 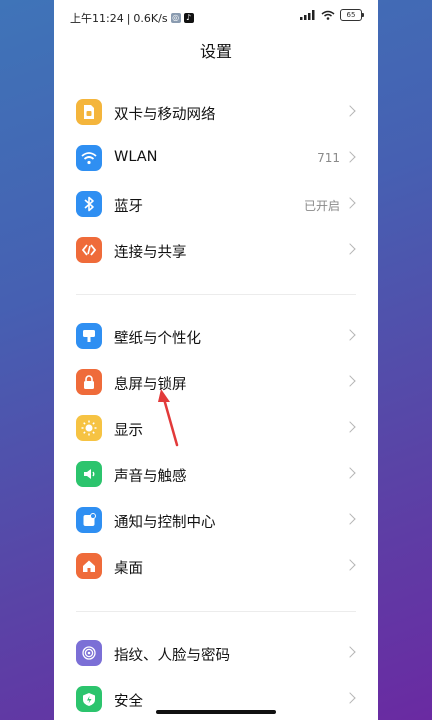 I want to click on wallpaper-icon, so click(x=89, y=336).